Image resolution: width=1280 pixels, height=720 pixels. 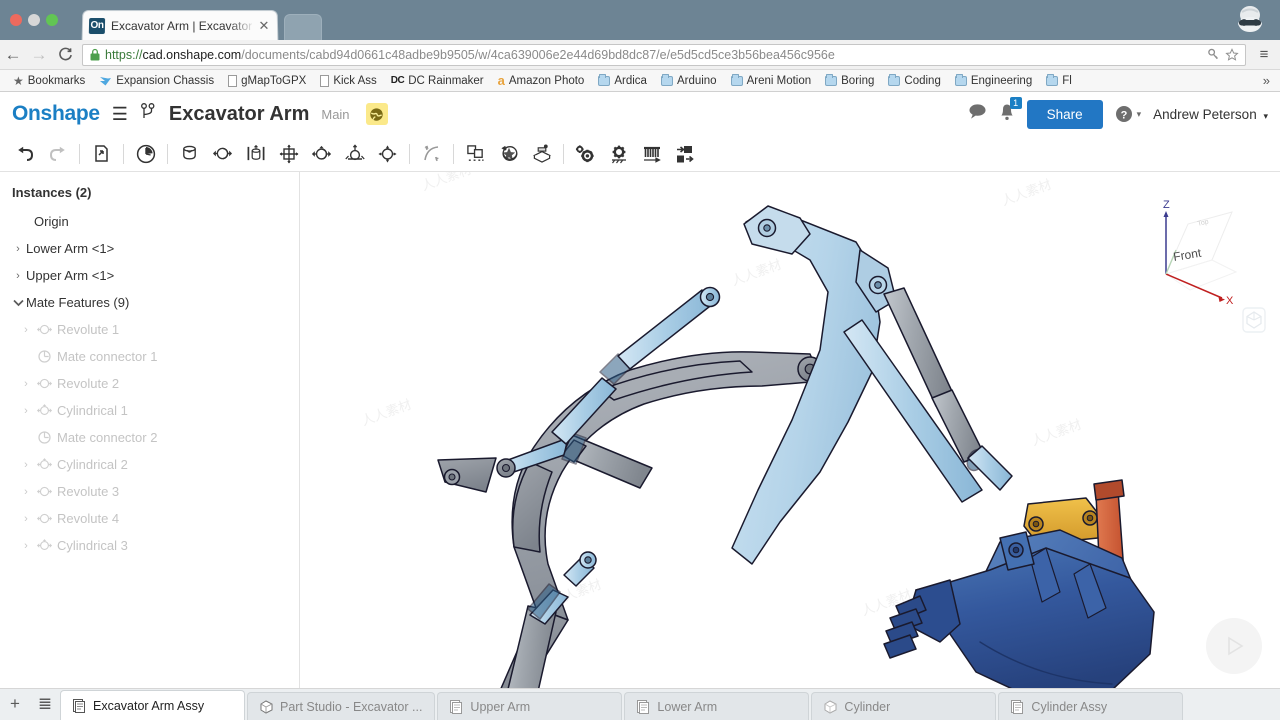 What do you see at coordinates (156, 81) in the screenshot?
I see `bookmark-item: Expansion Chassis` at bounding box center [156, 81].